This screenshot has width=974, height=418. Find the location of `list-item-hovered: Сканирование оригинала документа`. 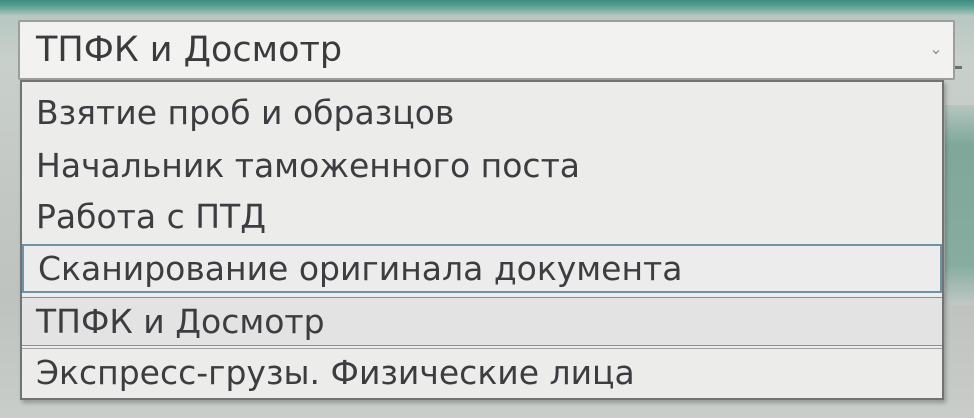

list-item-hovered: Сканирование оригинала документа is located at coordinates (482, 268).